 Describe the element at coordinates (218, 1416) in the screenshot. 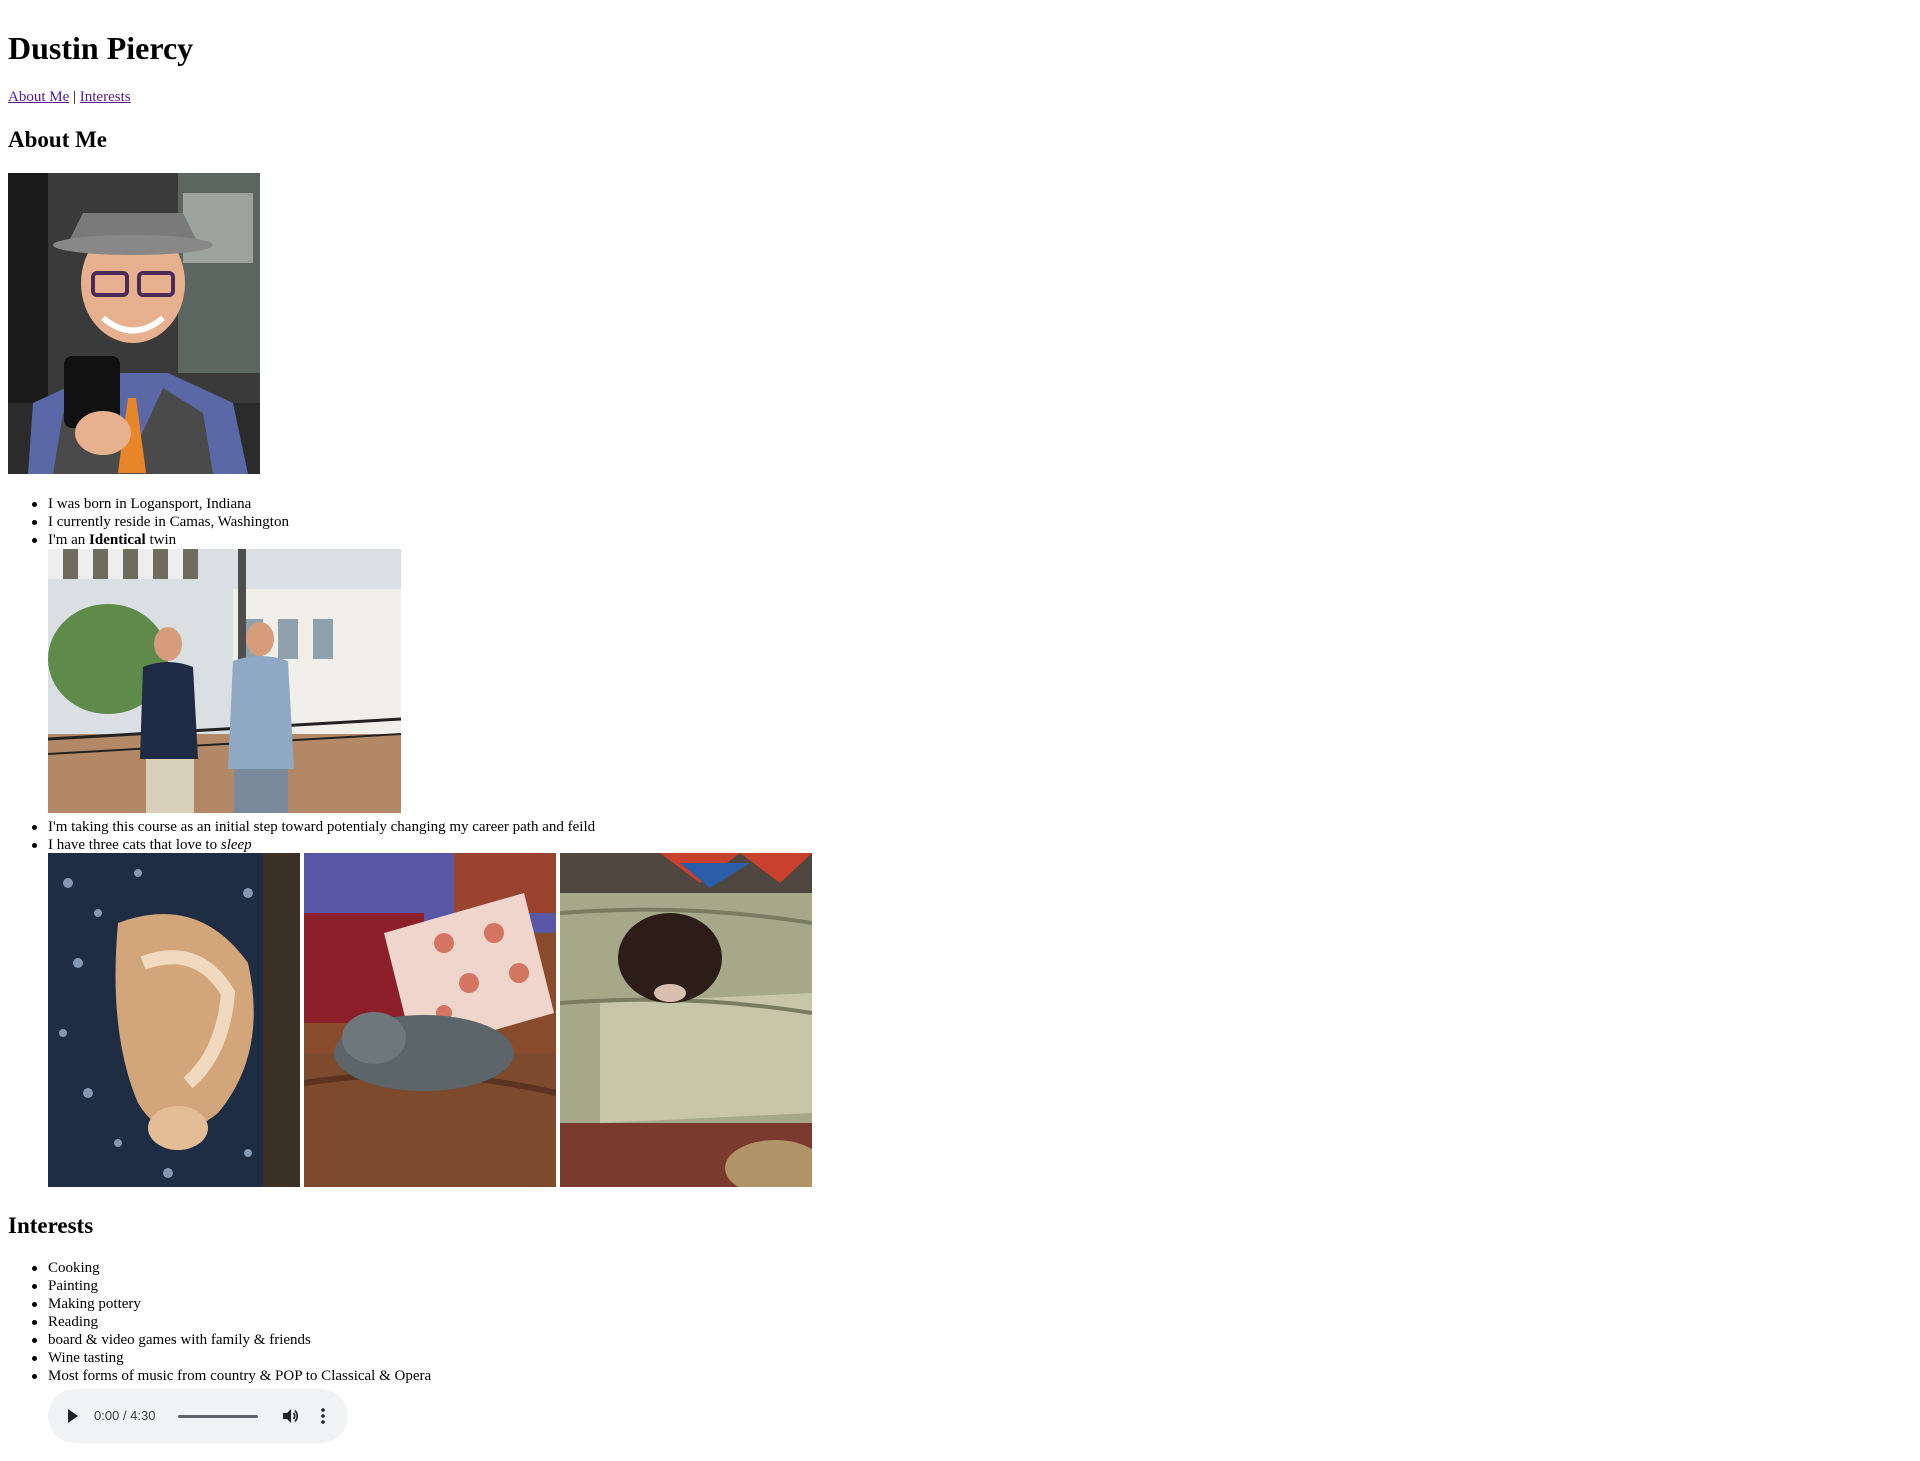

I see `audio-seek-bar` at that location.